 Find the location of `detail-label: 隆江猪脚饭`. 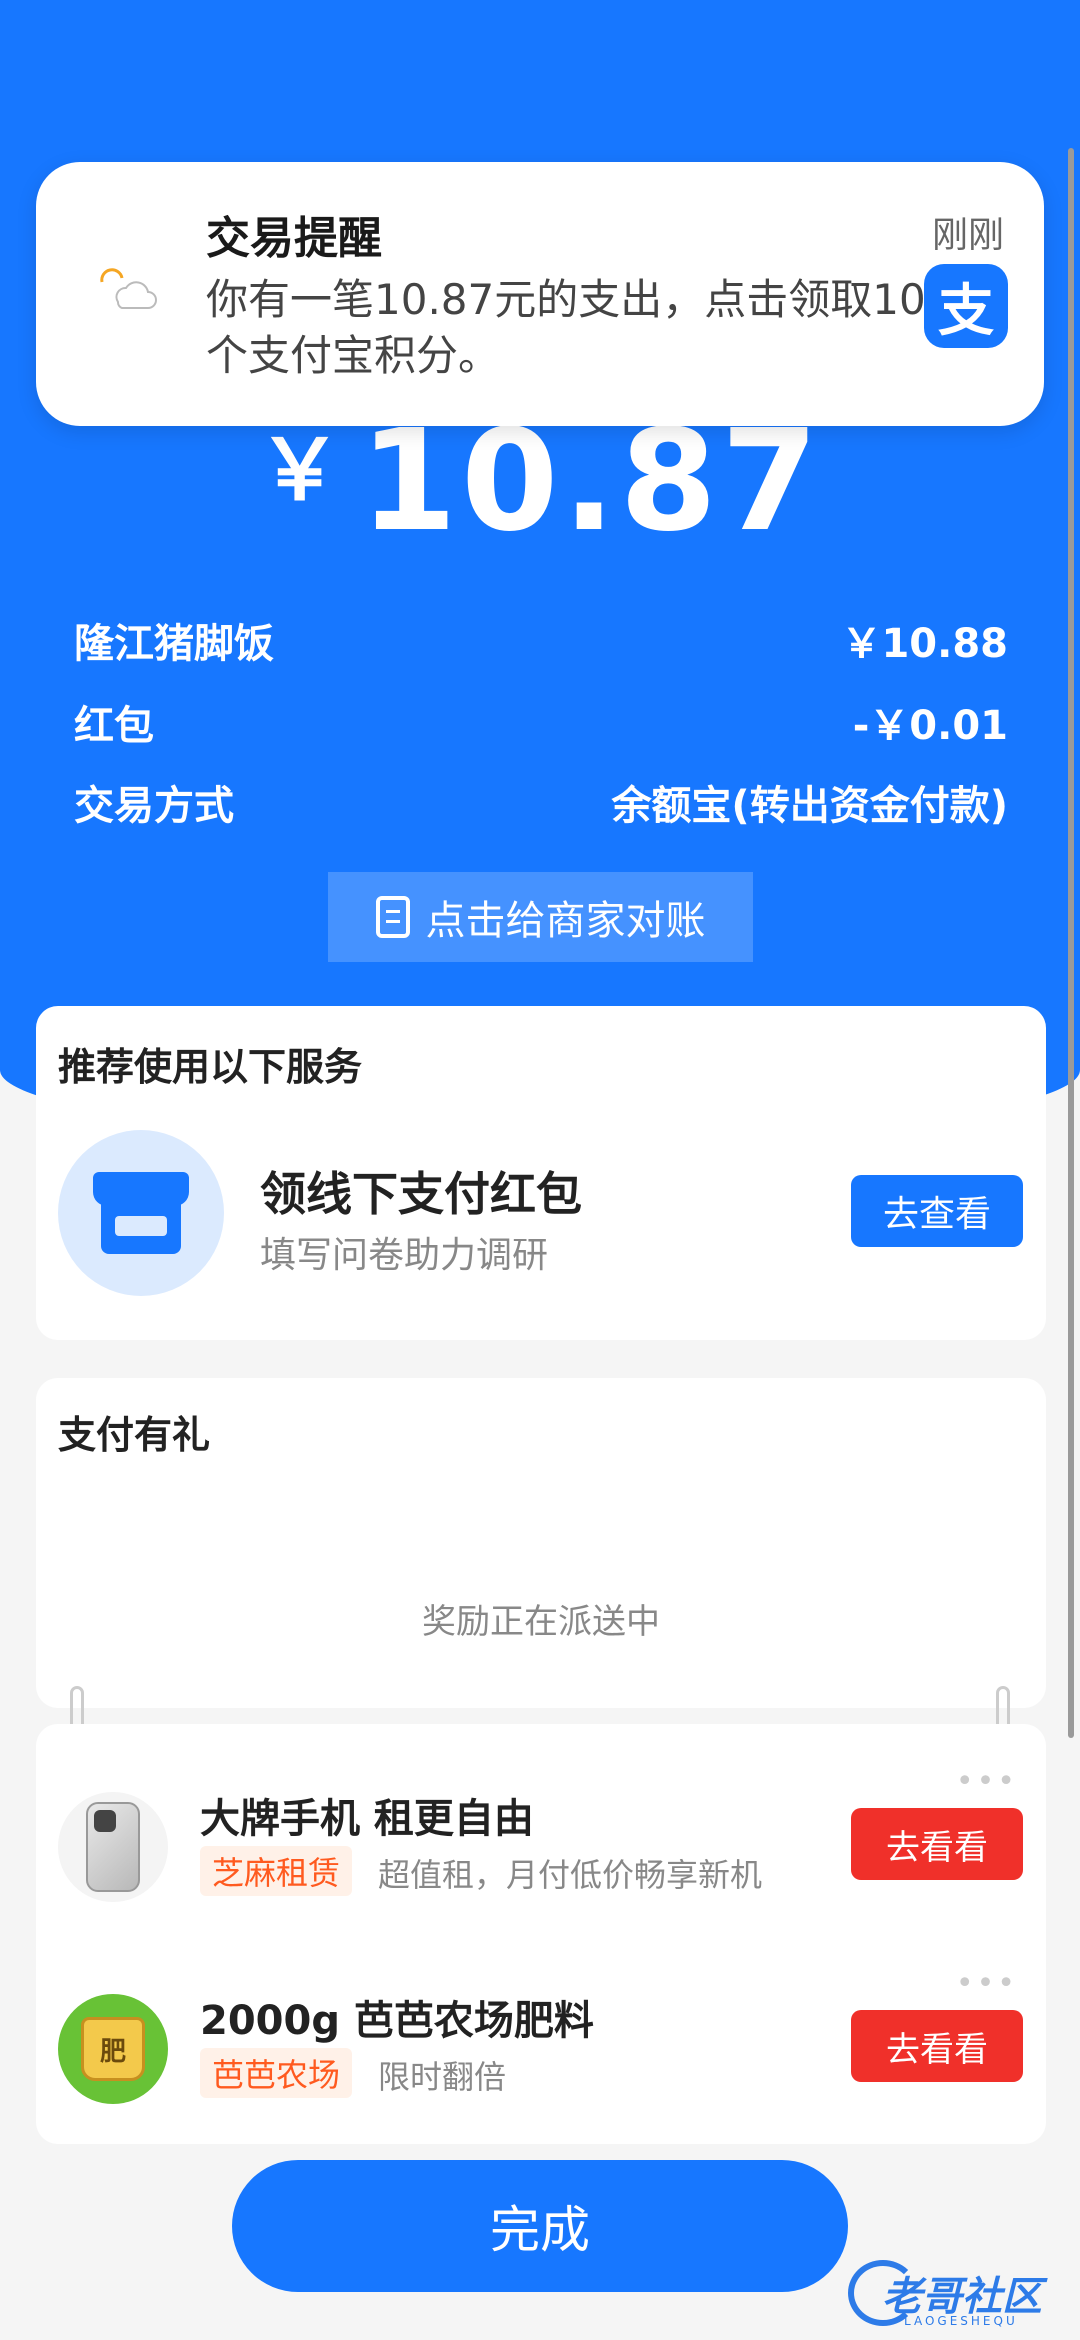

detail-label: 隆江猪脚饭 is located at coordinates (174, 644).